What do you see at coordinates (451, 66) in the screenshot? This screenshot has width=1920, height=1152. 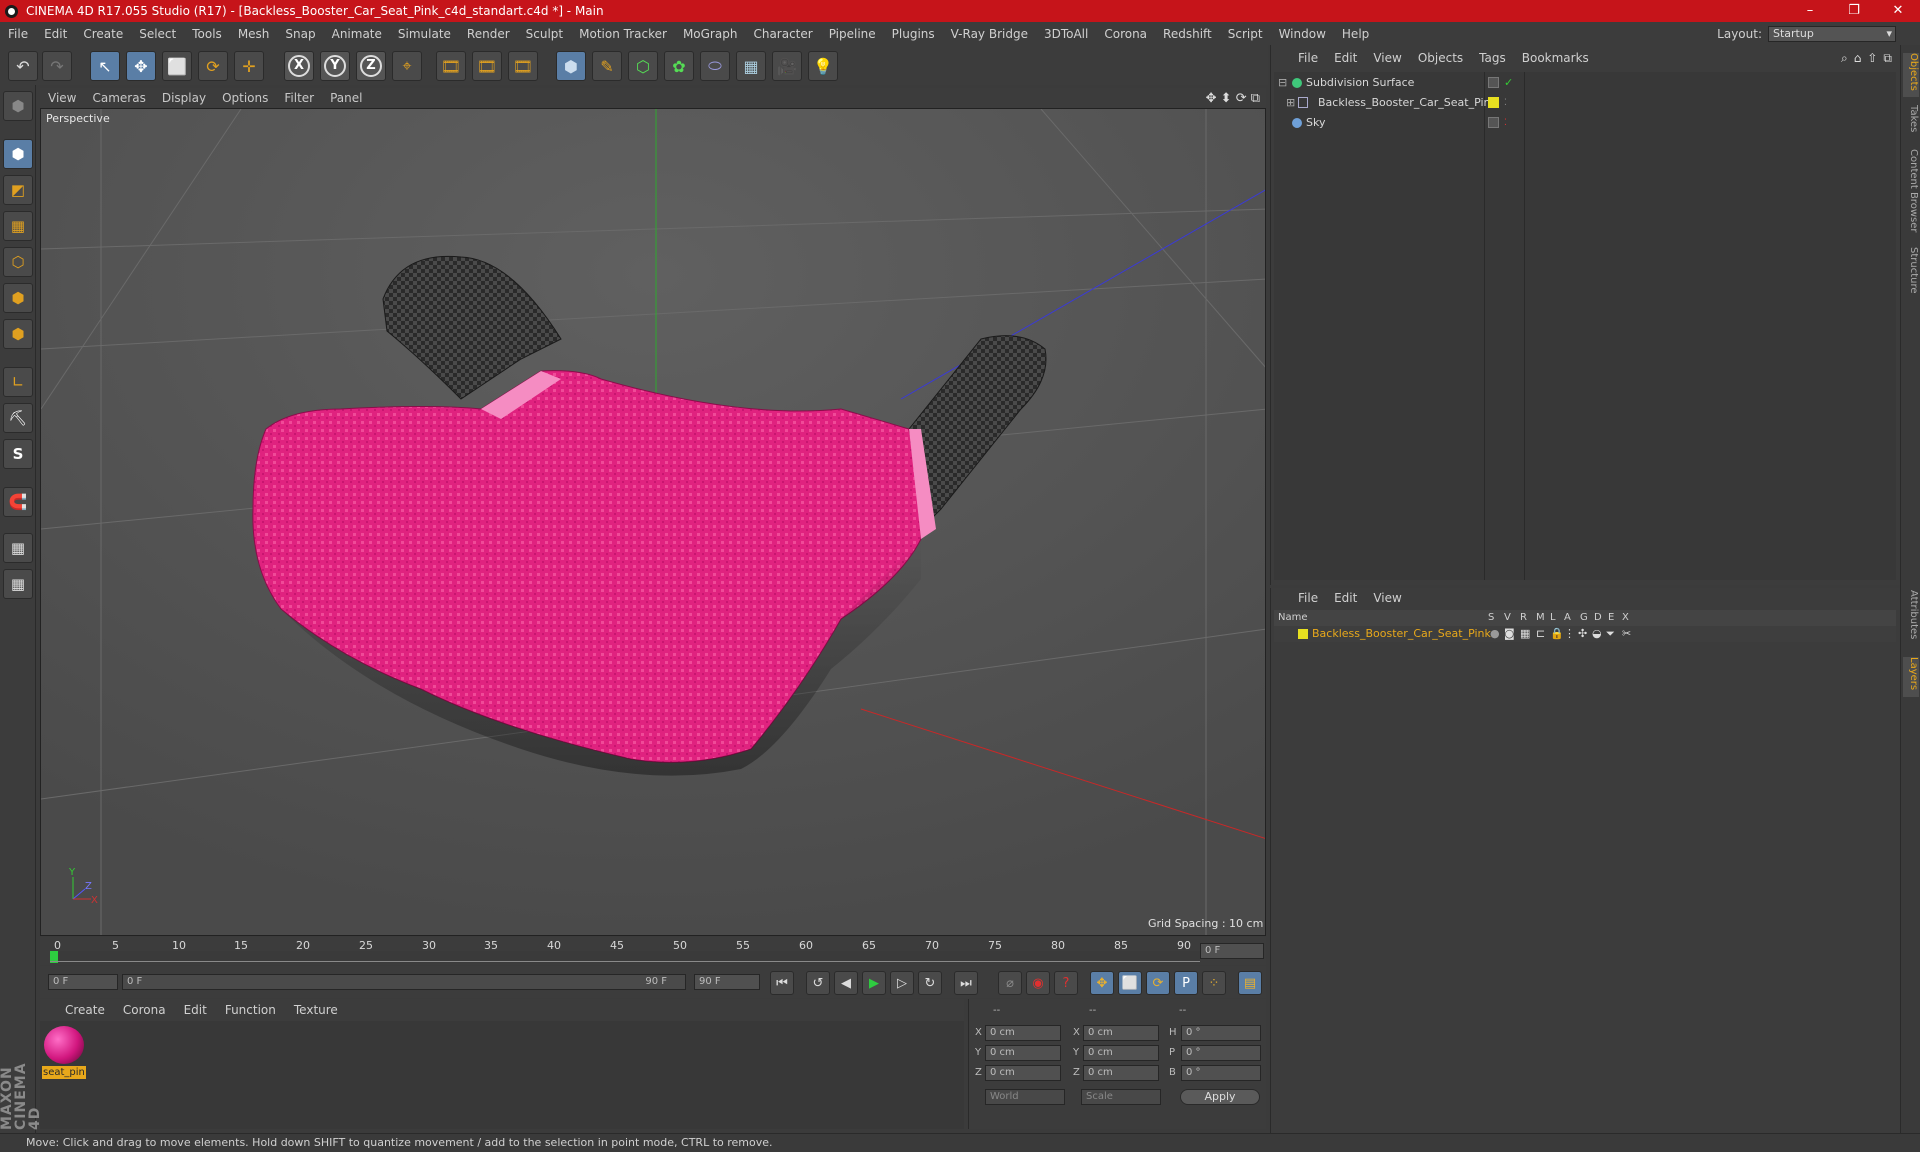 I see `render-view-button: 🎞` at bounding box center [451, 66].